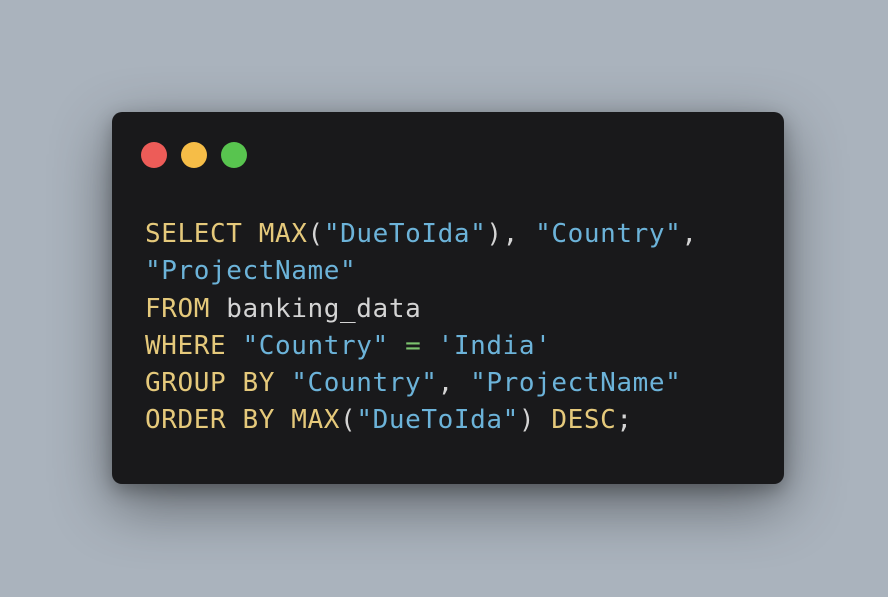 This screenshot has width=888, height=597. Describe the element at coordinates (324, 308) in the screenshot. I see `code-token: banking_data` at that location.